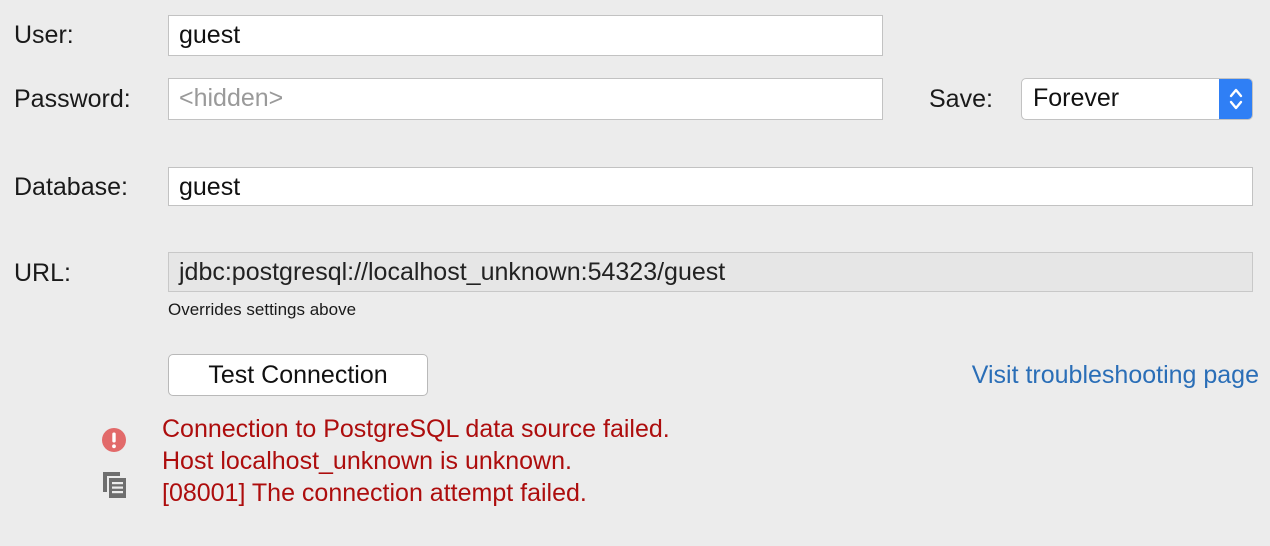  I want to click on save-select-value: Forever, so click(1076, 98).